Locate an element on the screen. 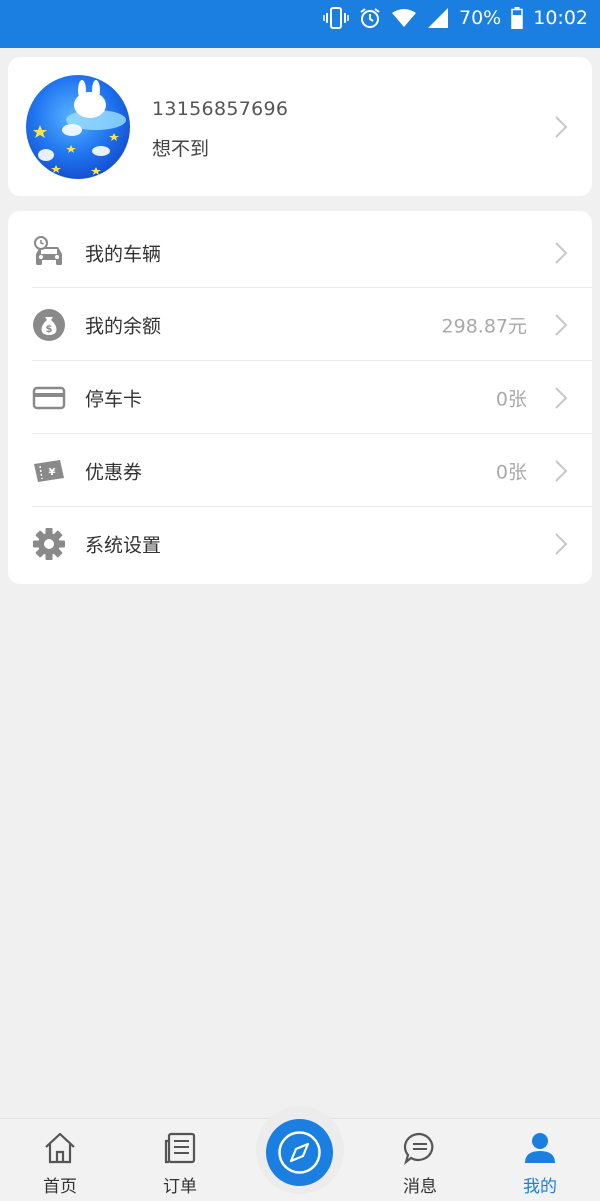 The height and width of the screenshot is (1201, 600). menu-item-coupons: ¥ 优惠券 0张 is located at coordinates (300, 471).